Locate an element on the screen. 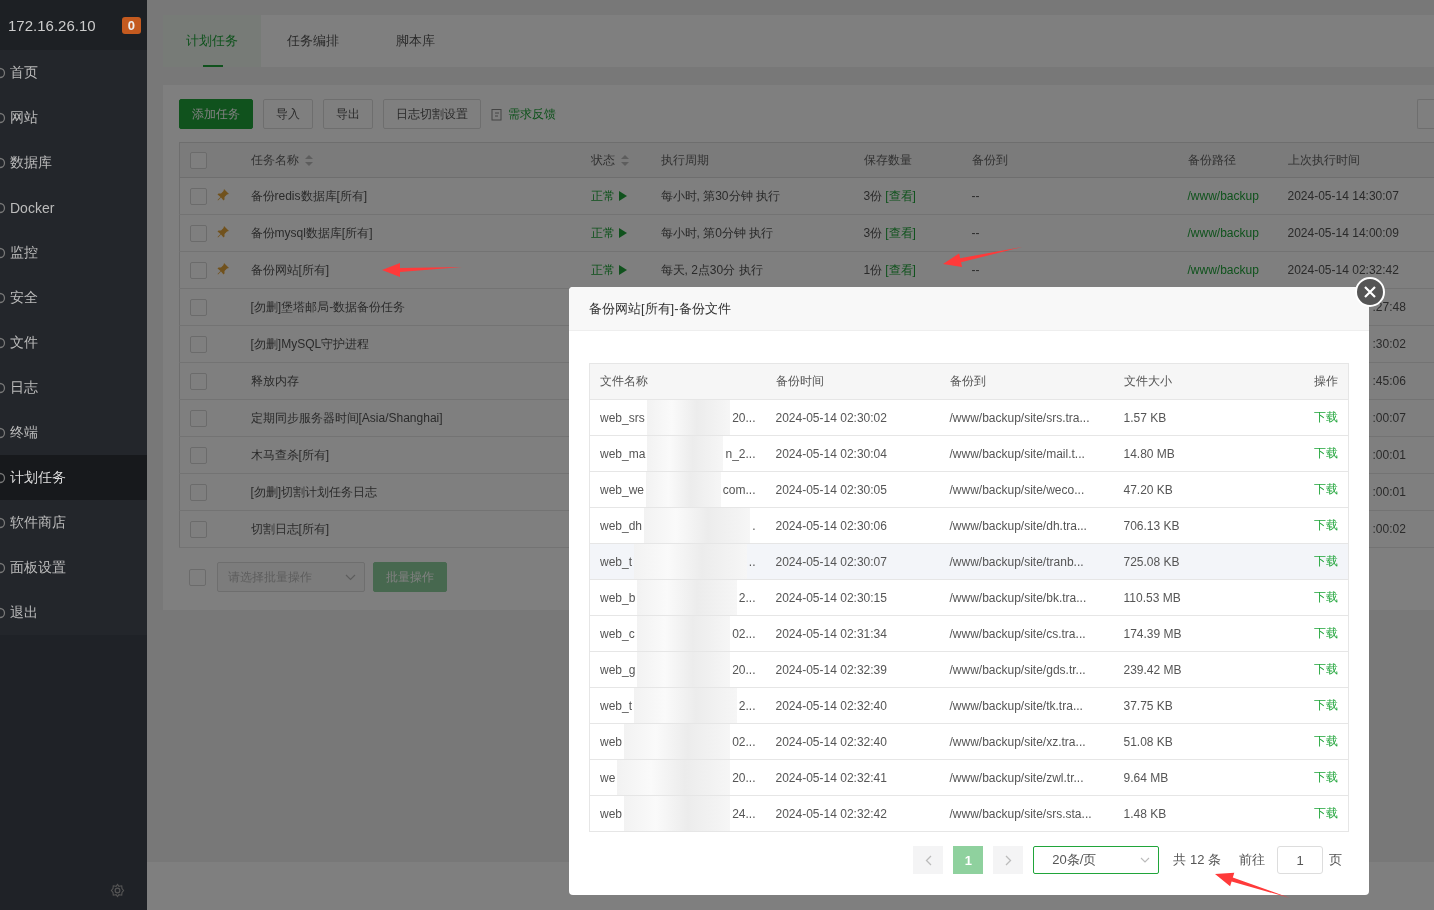  nav-item: Docker is located at coordinates (73, 207).